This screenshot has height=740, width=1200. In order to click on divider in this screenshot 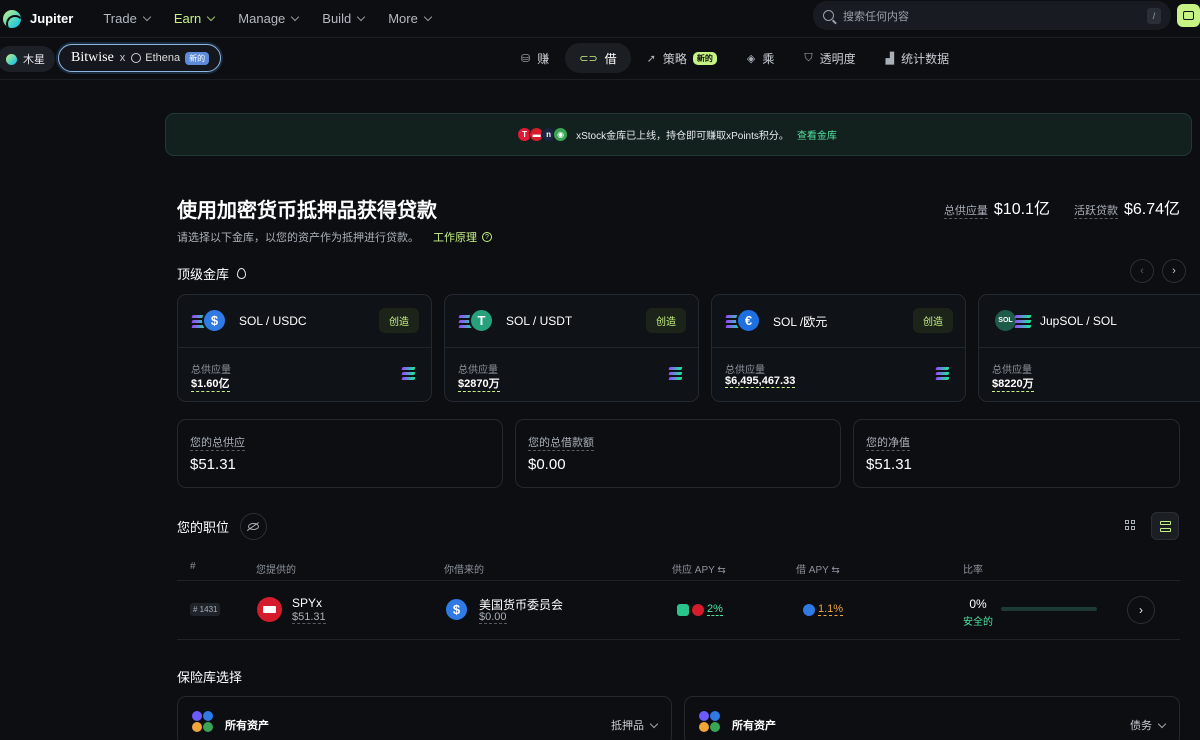, I will do `click(678, 580)`.